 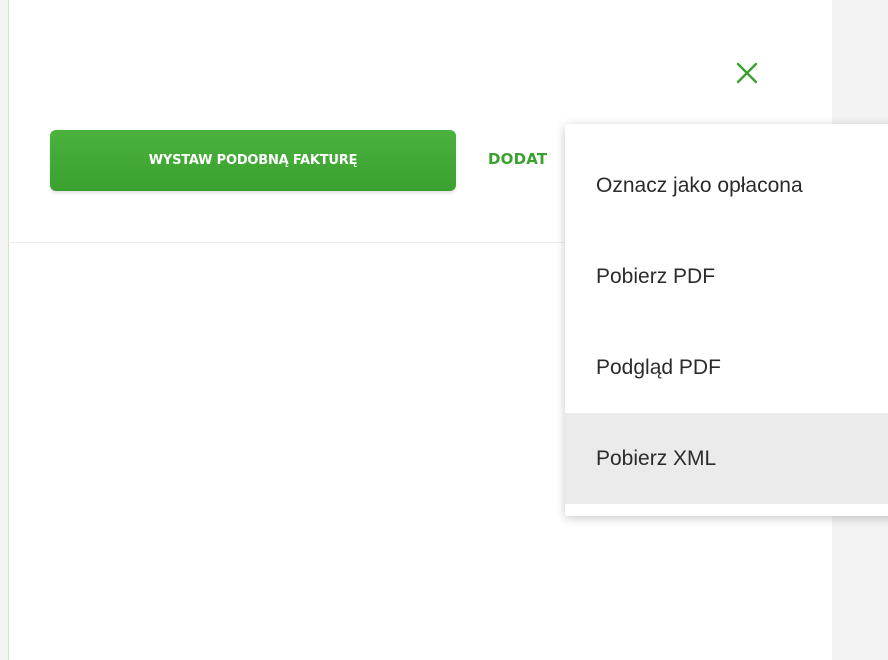 I want to click on close-button, so click(x=747, y=73).